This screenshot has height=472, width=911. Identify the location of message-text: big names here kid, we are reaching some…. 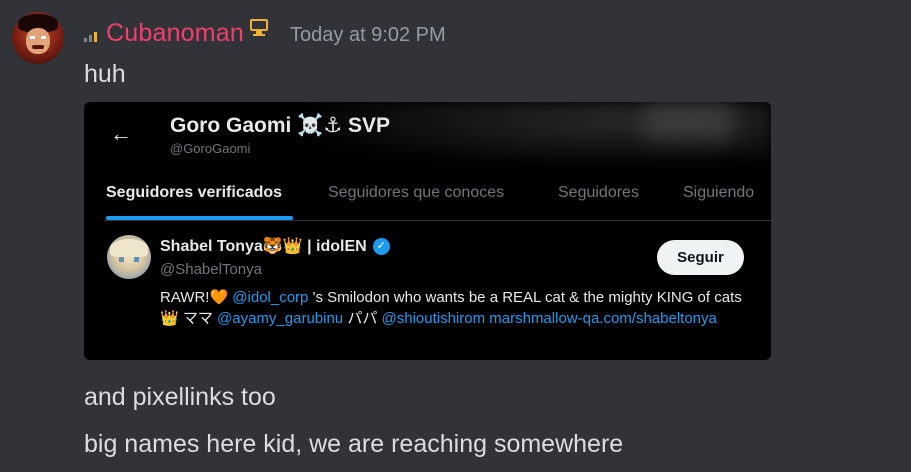
(354, 444).